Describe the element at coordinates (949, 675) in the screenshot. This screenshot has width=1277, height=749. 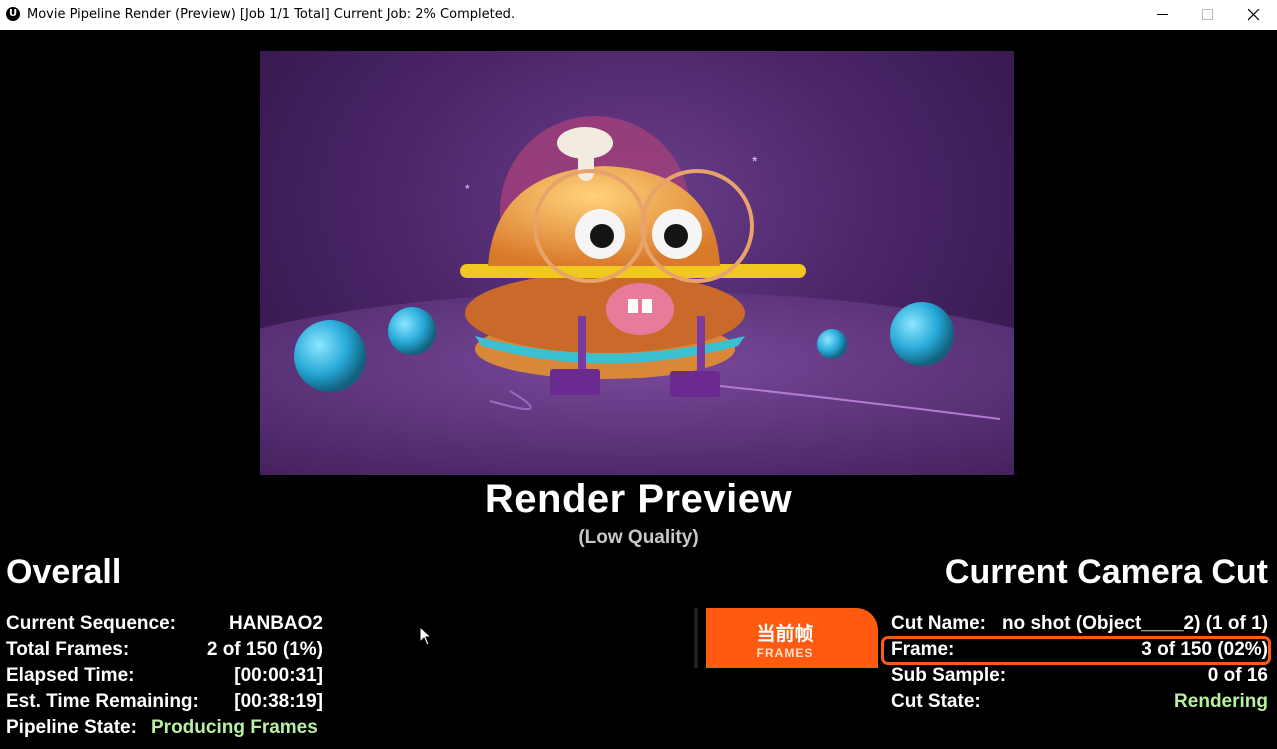
I see `stat-label: Sub Sample:` at that location.